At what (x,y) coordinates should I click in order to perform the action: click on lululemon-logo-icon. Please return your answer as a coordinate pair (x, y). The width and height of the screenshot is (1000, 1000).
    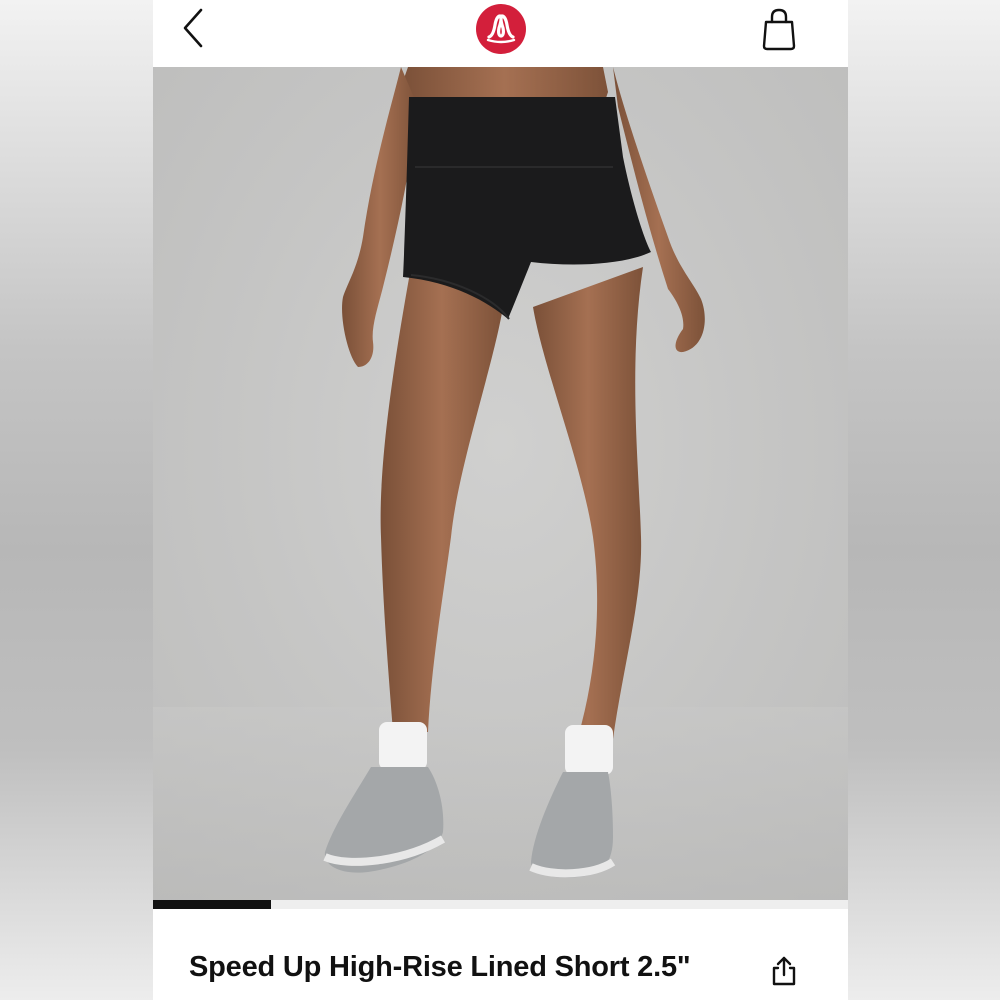
    Looking at the image, I should click on (501, 29).